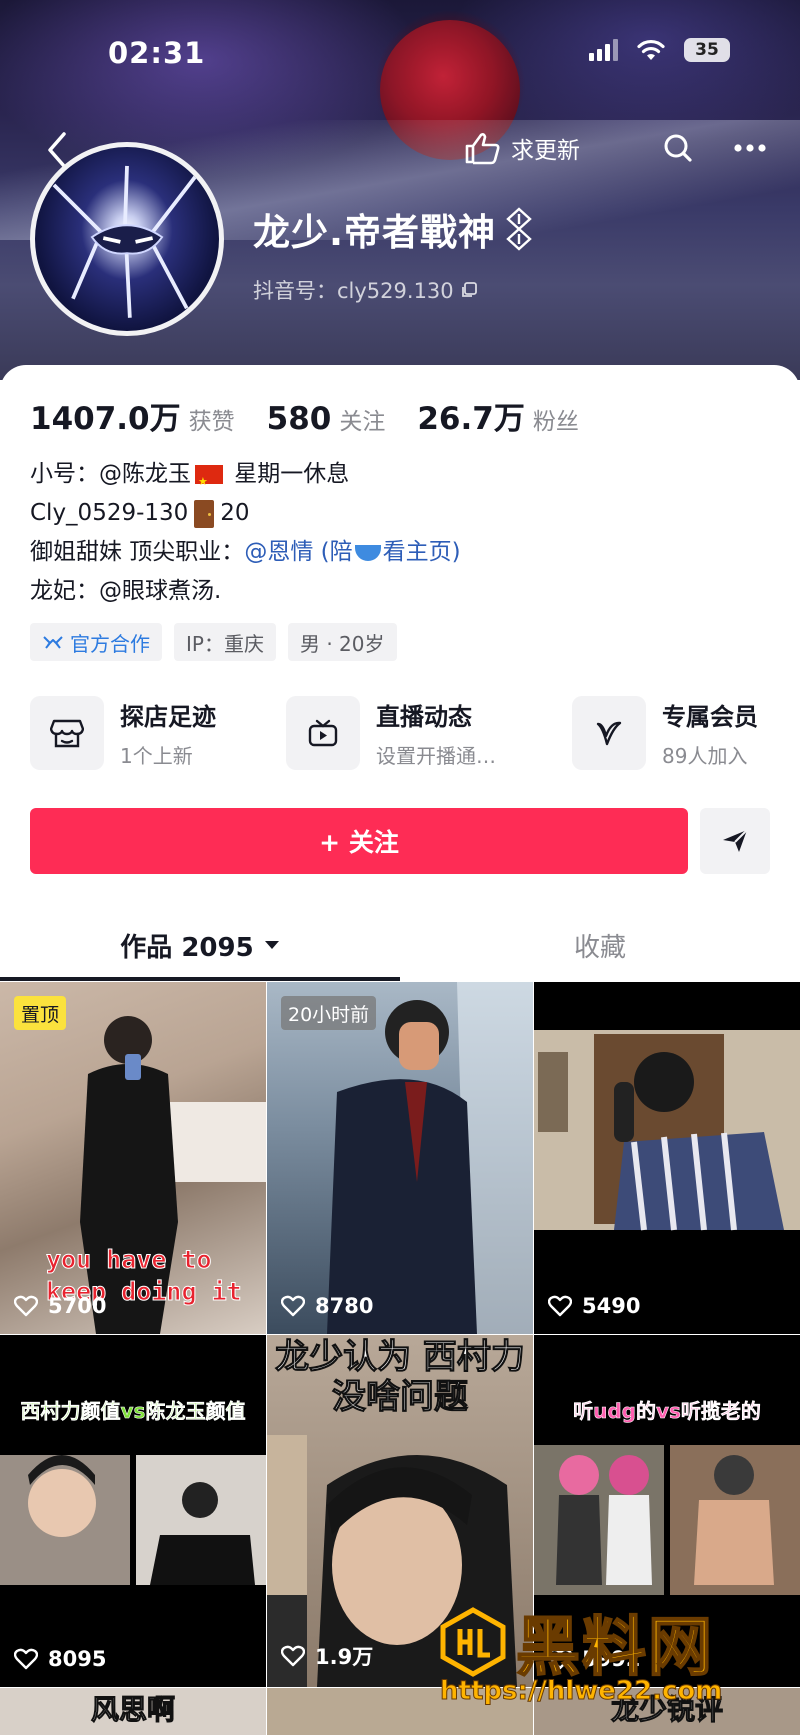 The width and height of the screenshot is (800, 1735). I want to click on like-count-value: 8780, so click(344, 1306).